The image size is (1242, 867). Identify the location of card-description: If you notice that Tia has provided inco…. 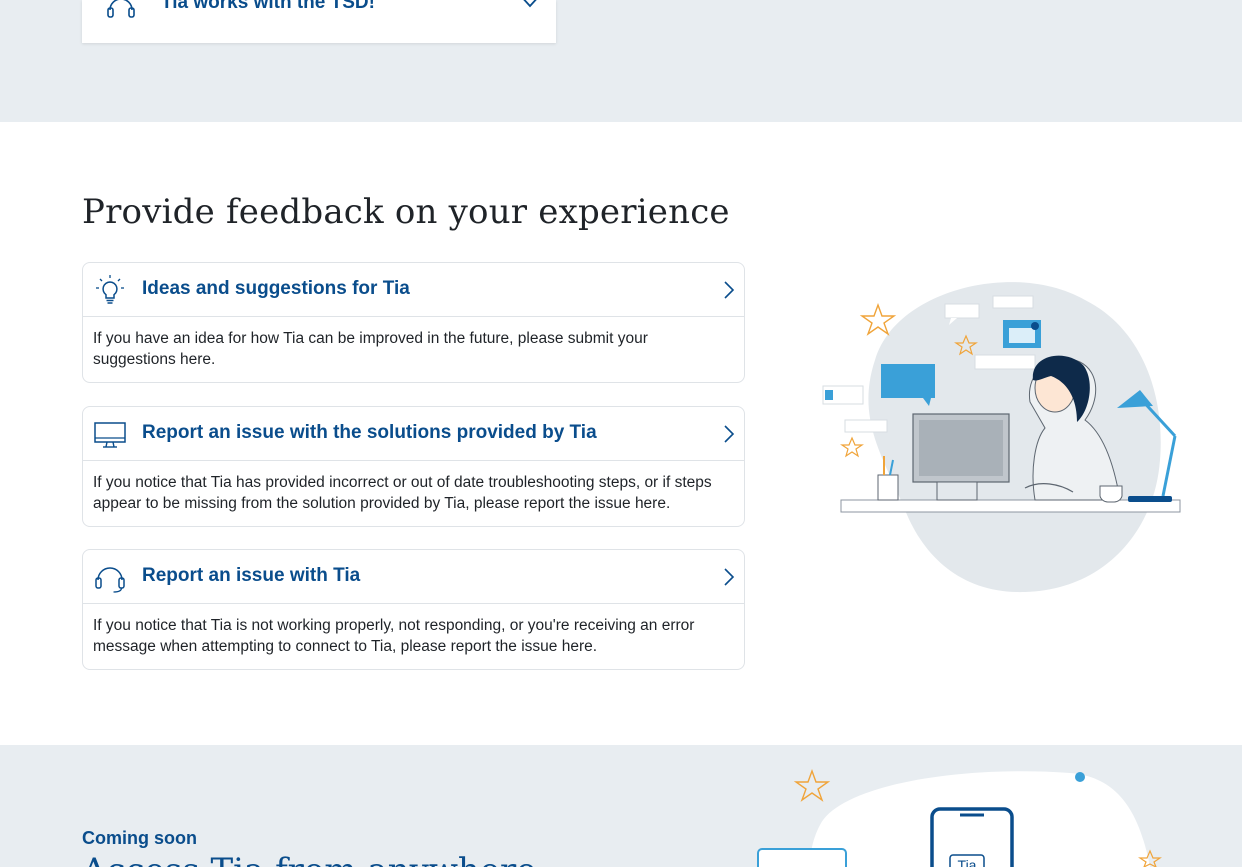
(402, 493).